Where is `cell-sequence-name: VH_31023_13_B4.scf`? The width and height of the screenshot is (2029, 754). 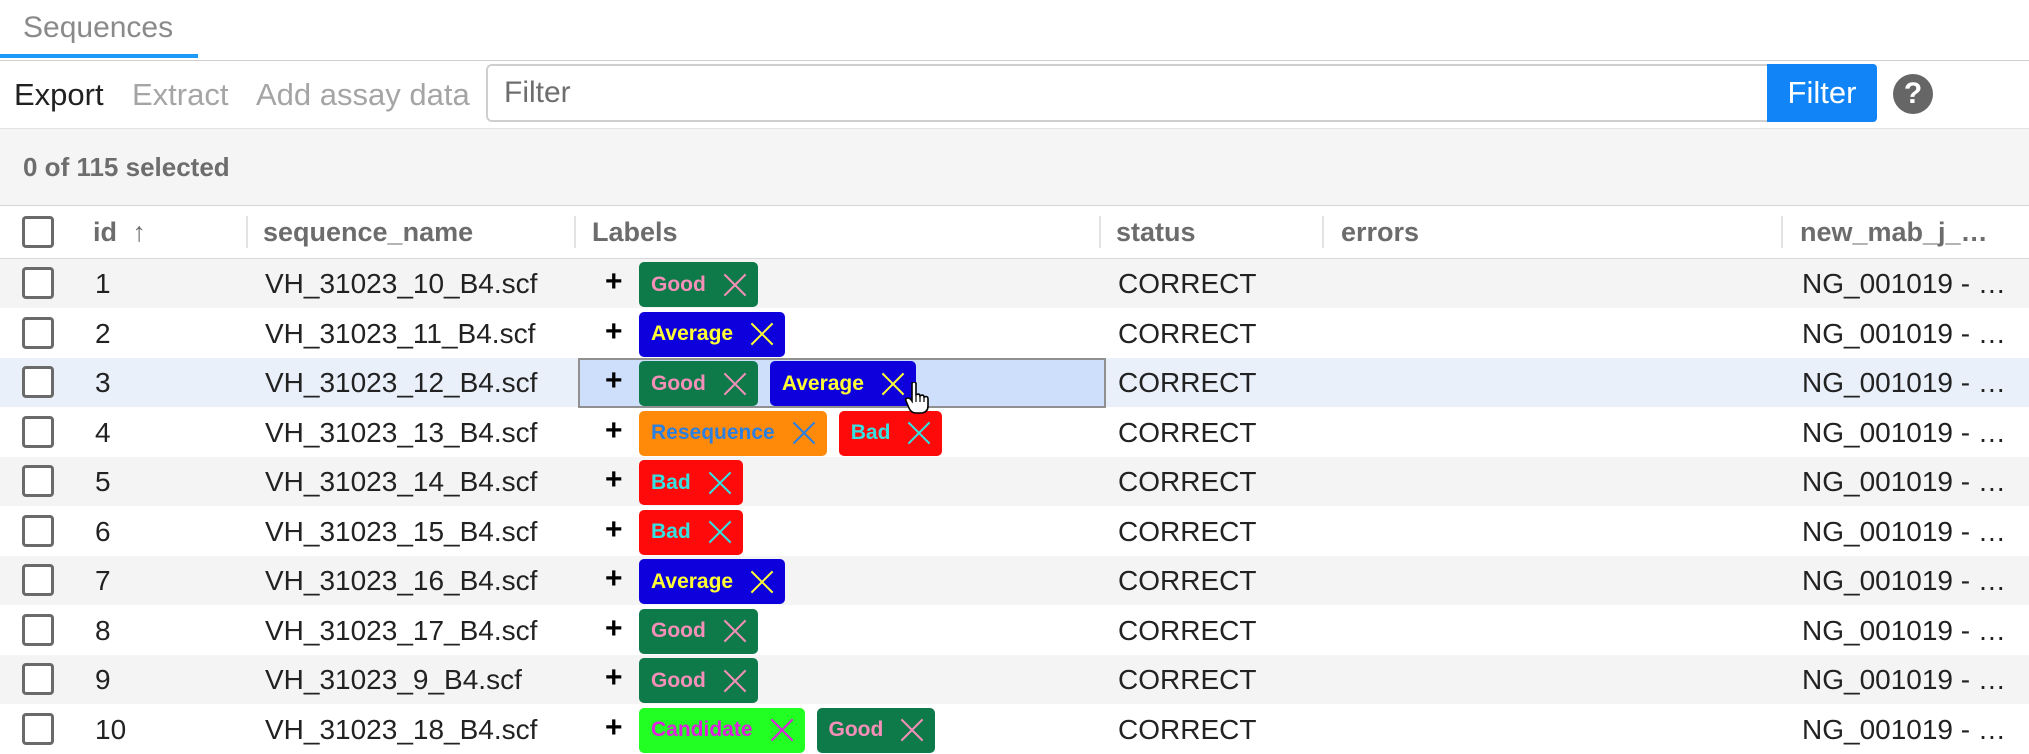
cell-sequence-name: VH_31023_13_B4.scf is located at coordinates (401, 432).